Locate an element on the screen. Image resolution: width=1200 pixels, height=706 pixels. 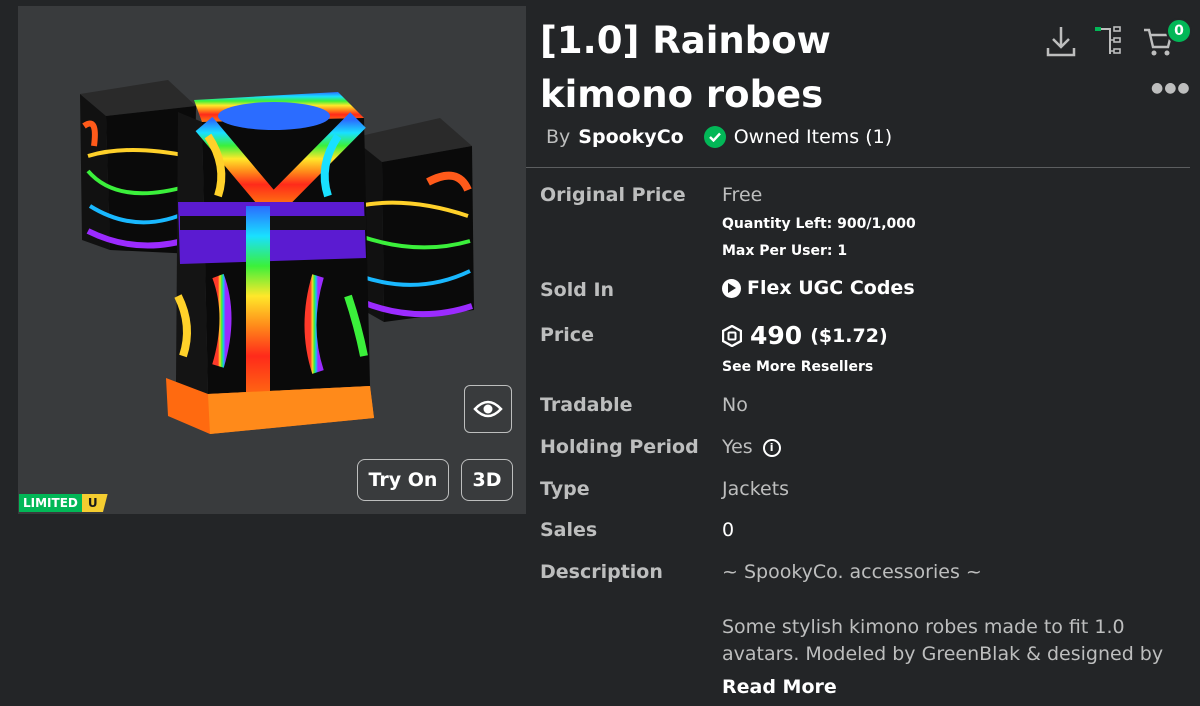
eye-icon is located at coordinates (488, 409).